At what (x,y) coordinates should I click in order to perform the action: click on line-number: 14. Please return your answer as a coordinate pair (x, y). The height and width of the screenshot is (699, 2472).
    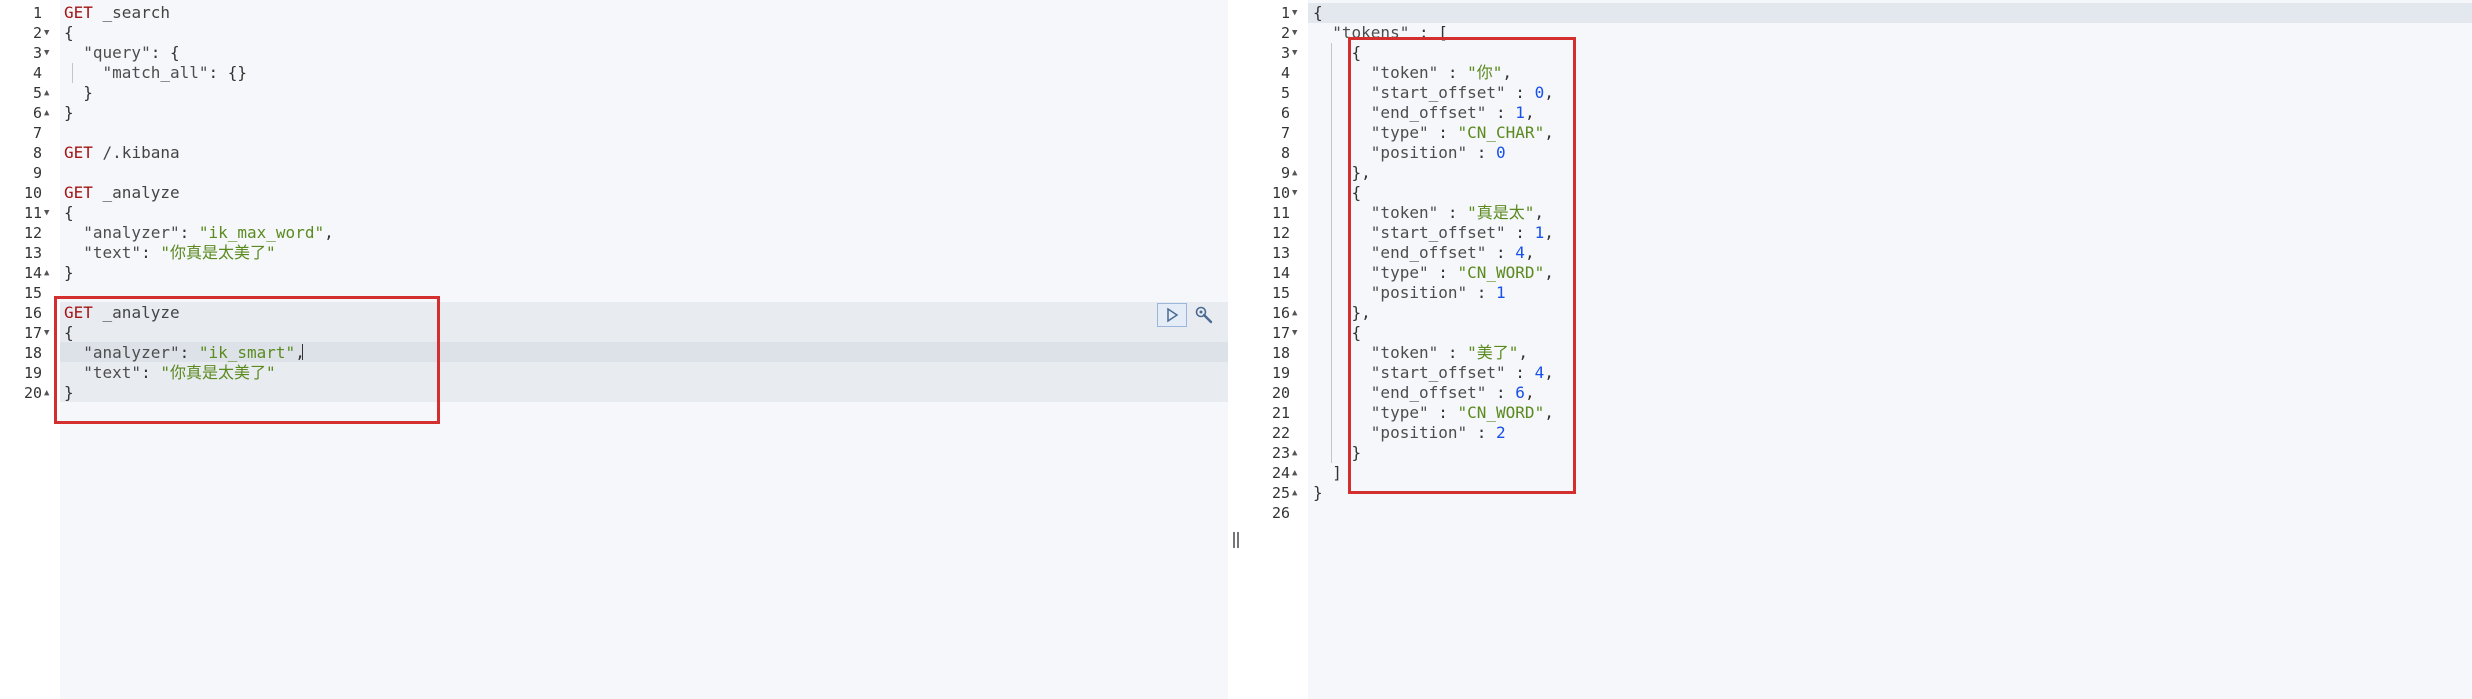
    Looking at the image, I should click on (32, 273).